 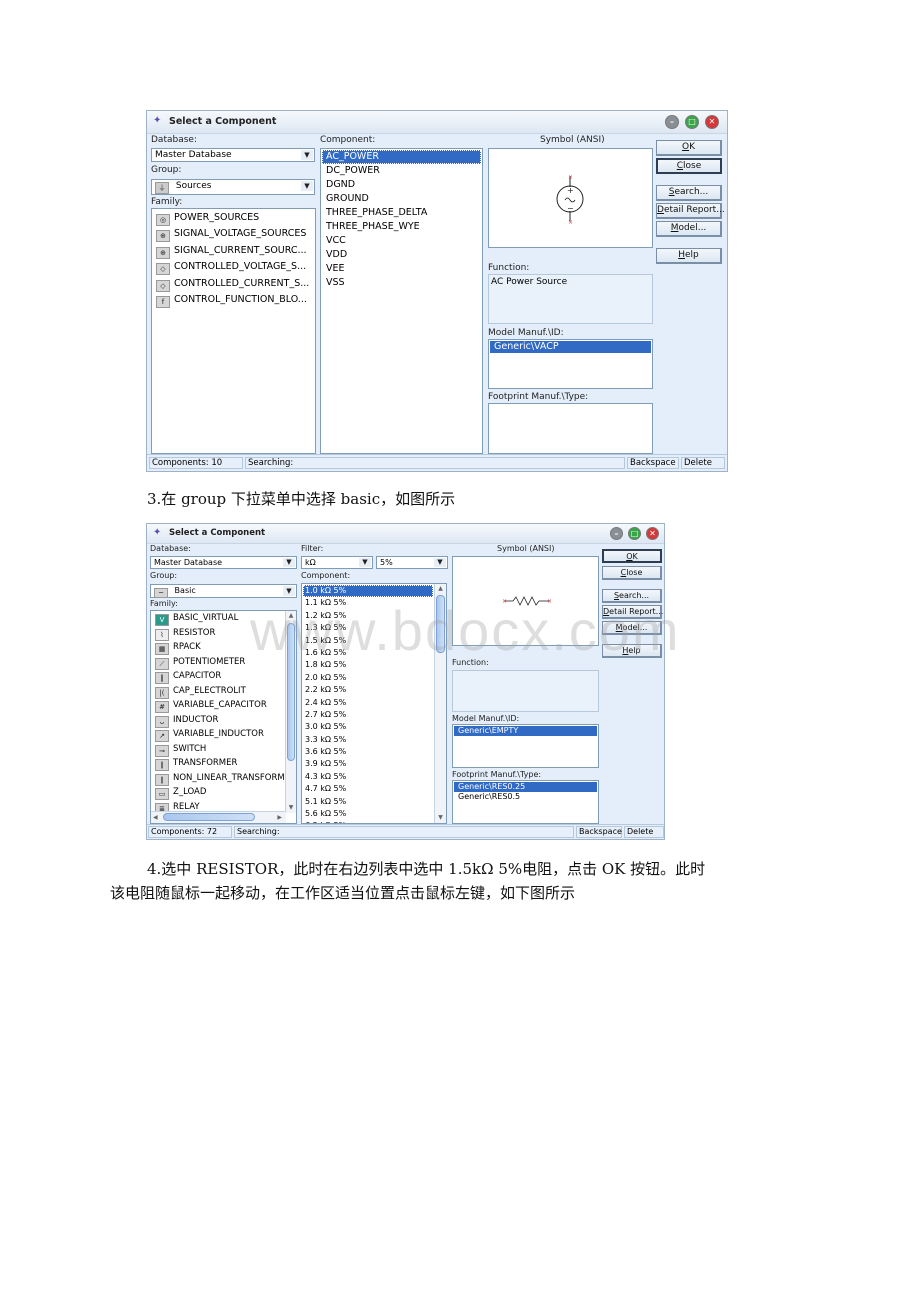 What do you see at coordinates (570, 347) in the screenshot?
I see `model-item: Generic\VACP` at bounding box center [570, 347].